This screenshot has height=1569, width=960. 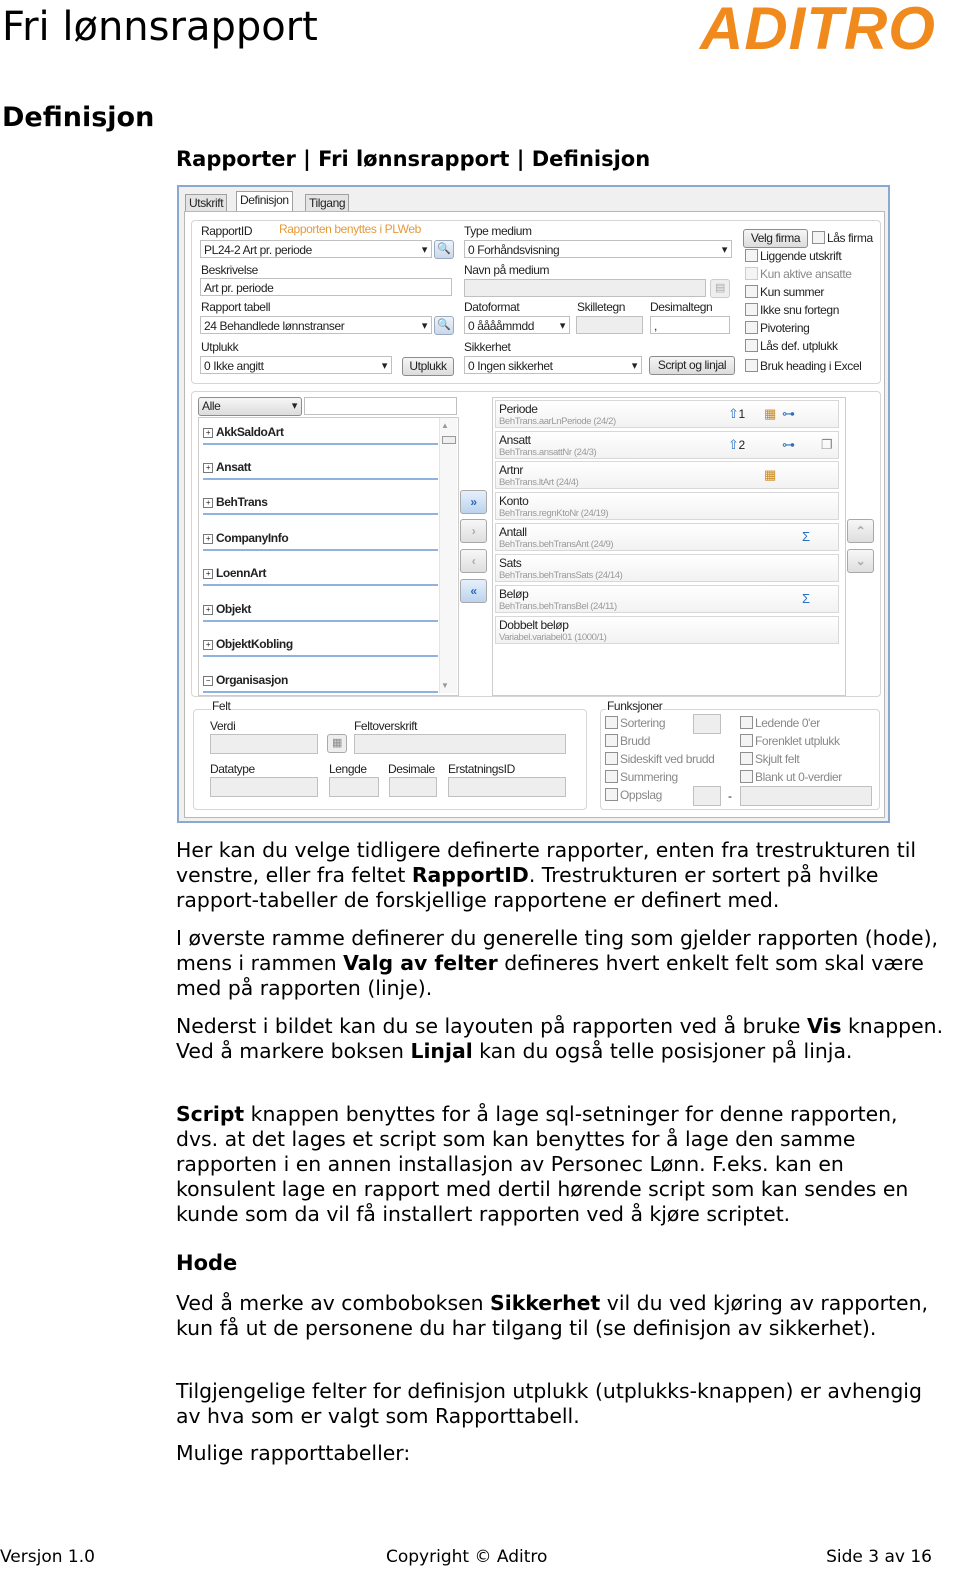 What do you see at coordinates (667, 537) in the screenshot?
I see `field-row-antall: Antall BehTrans.behTransAnt (24/9) Σ` at bounding box center [667, 537].